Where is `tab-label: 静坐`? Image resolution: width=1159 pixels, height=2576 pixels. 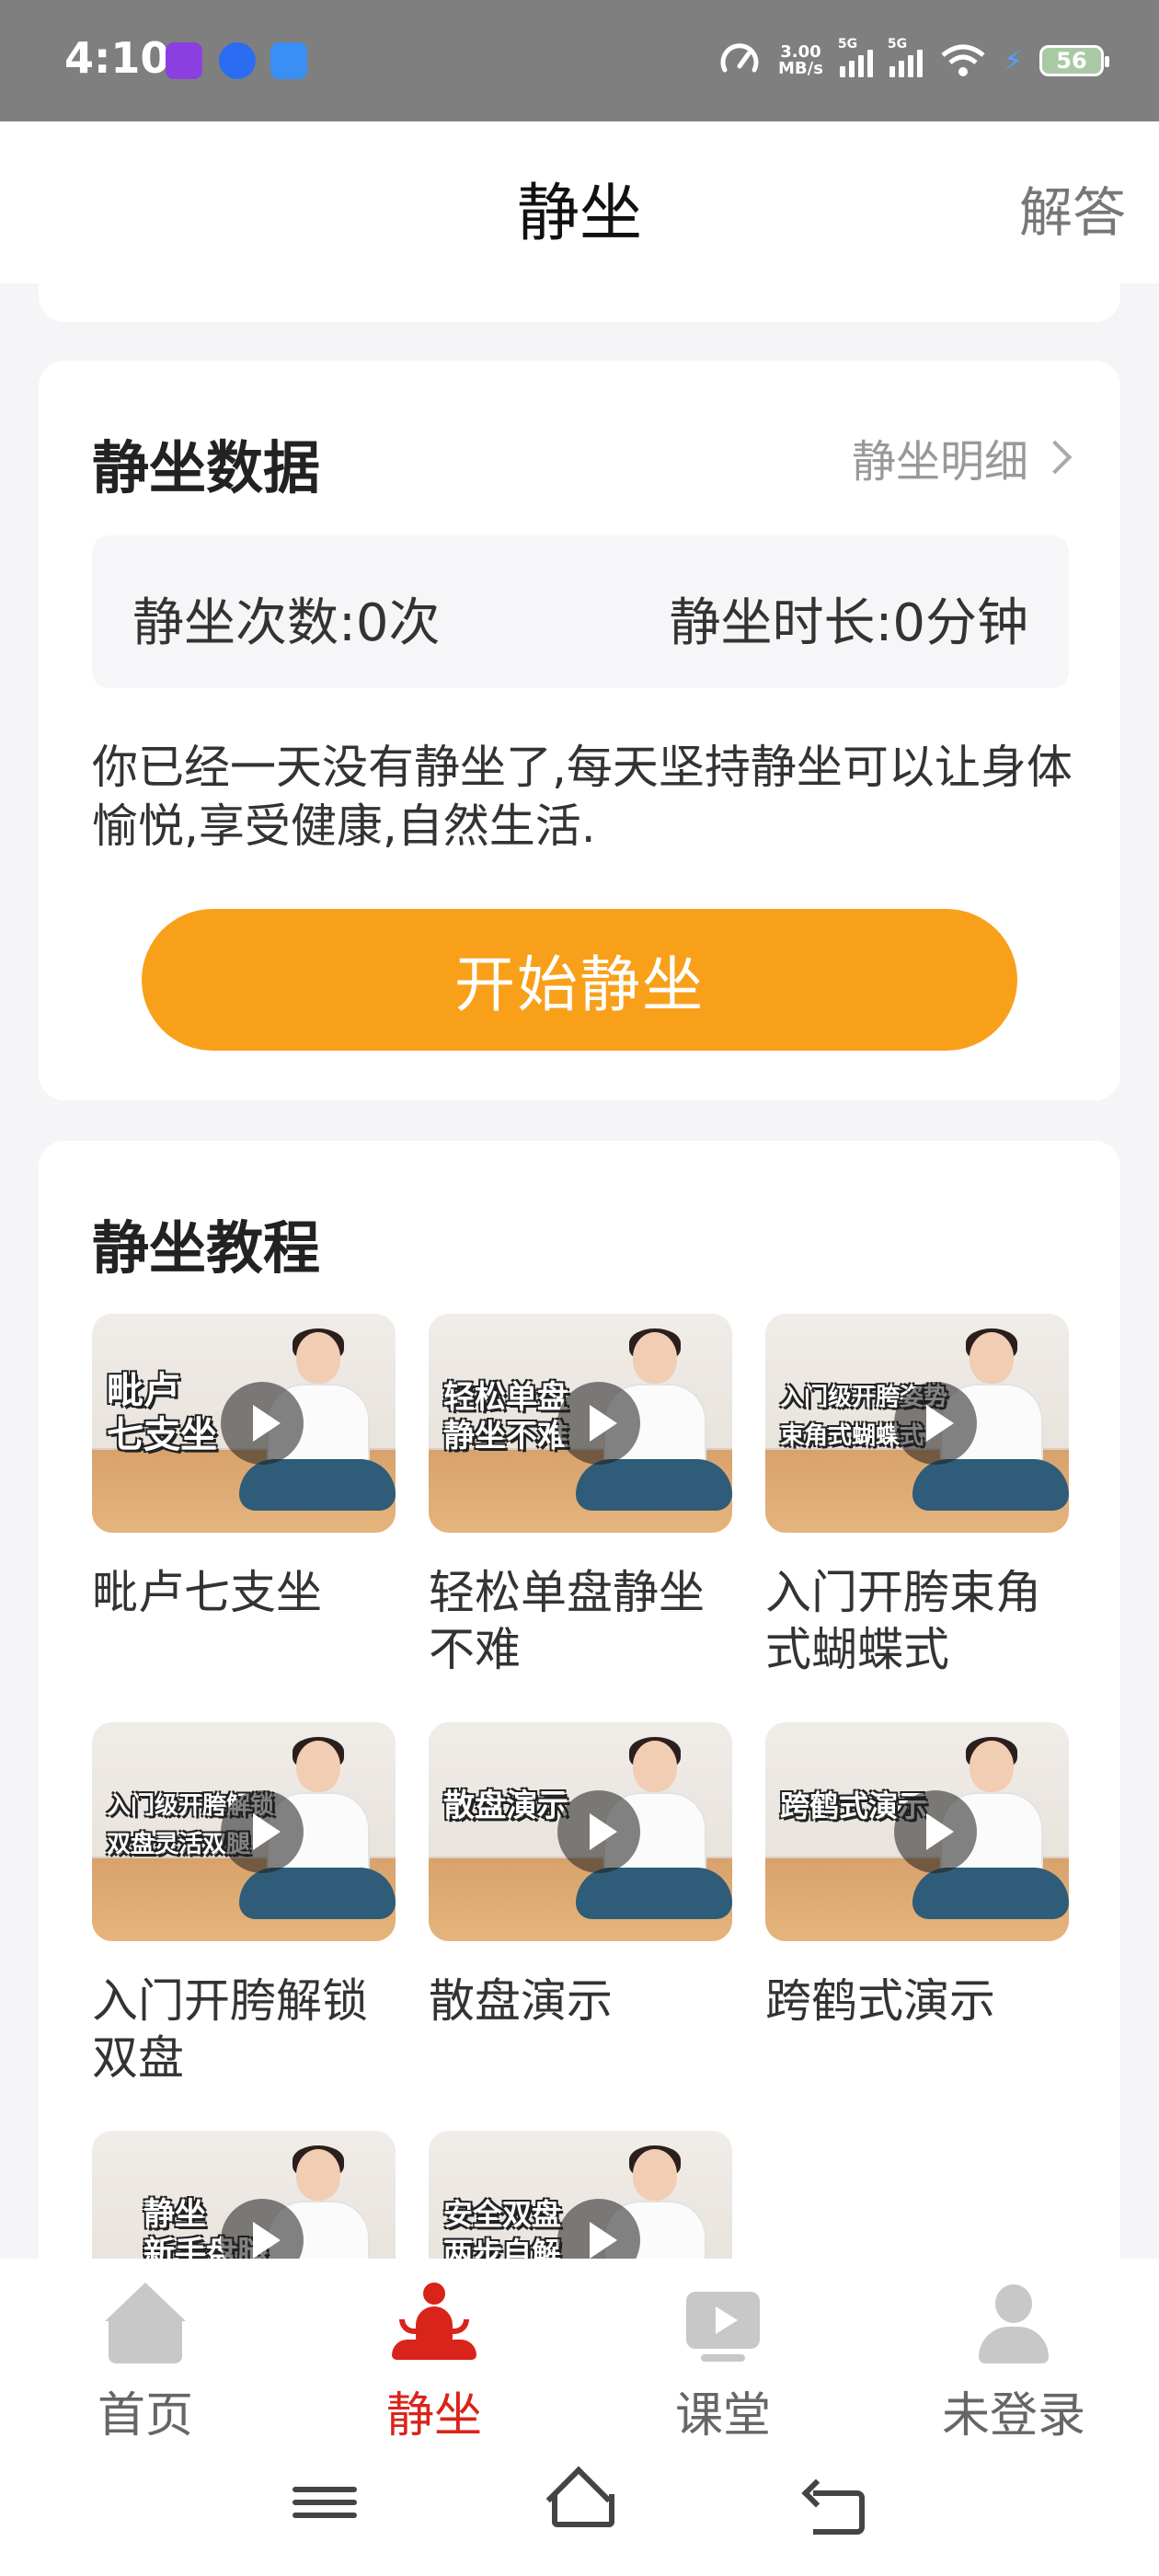 tab-label: 静坐 is located at coordinates (433, 2416).